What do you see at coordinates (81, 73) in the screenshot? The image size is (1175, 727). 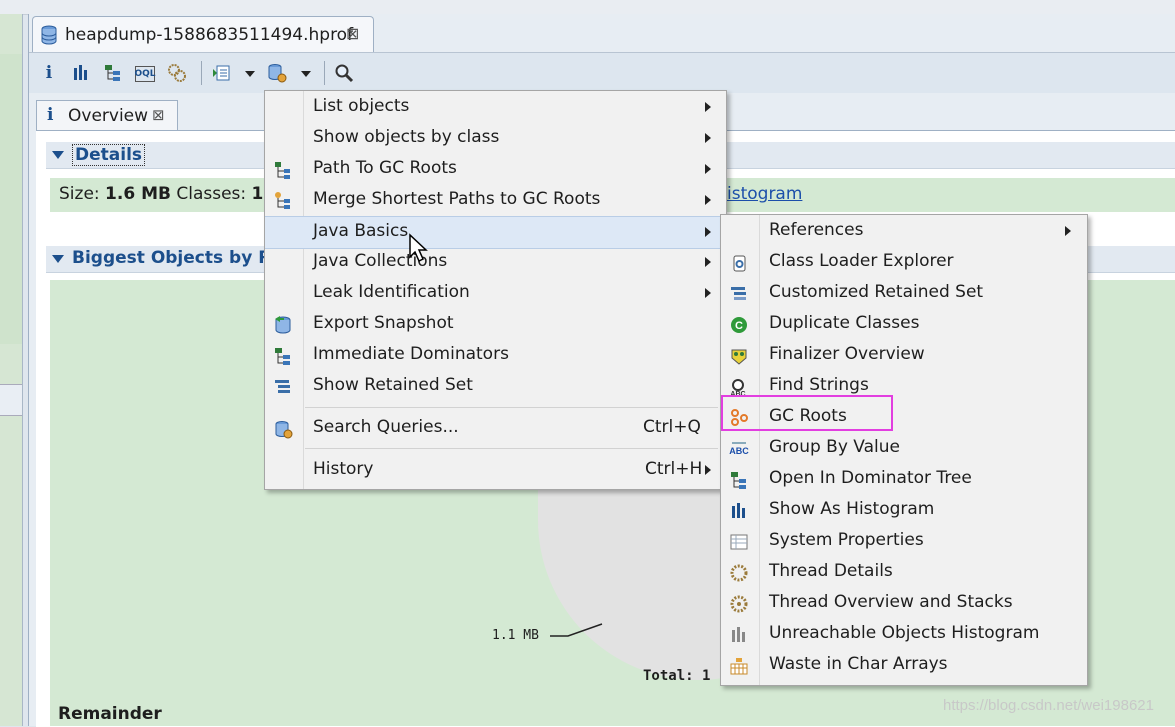 I see `histogram-icon` at bounding box center [81, 73].